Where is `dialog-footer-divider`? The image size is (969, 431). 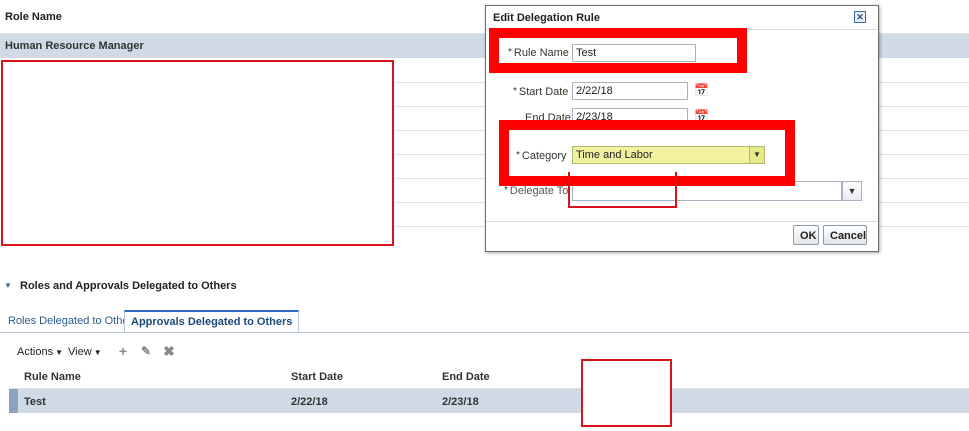
dialog-footer-divider is located at coordinates (682, 221).